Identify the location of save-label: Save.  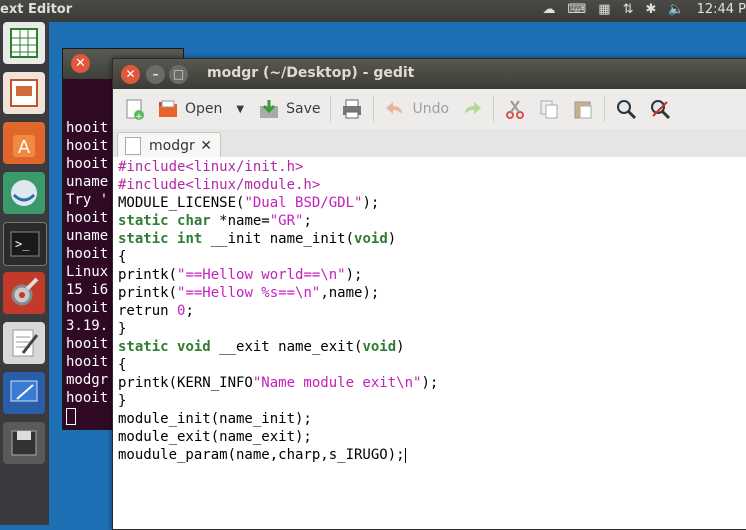
(303, 109).